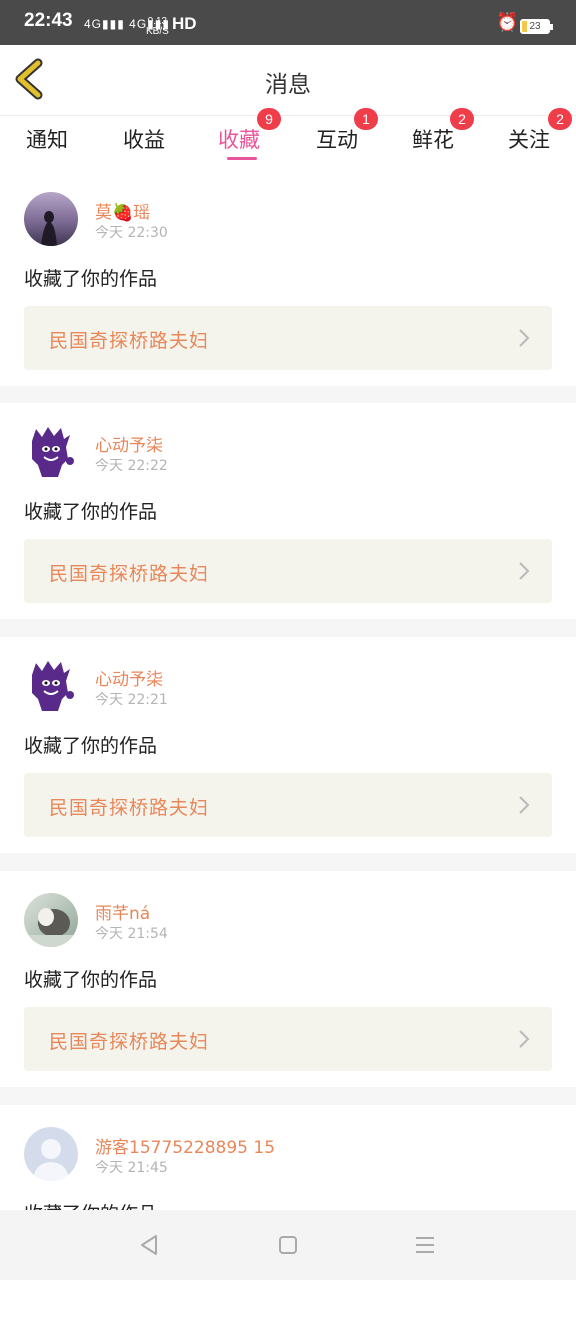 The image size is (576, 1321). I want to click on tab-follow: 关注 2, so click(529, 139).